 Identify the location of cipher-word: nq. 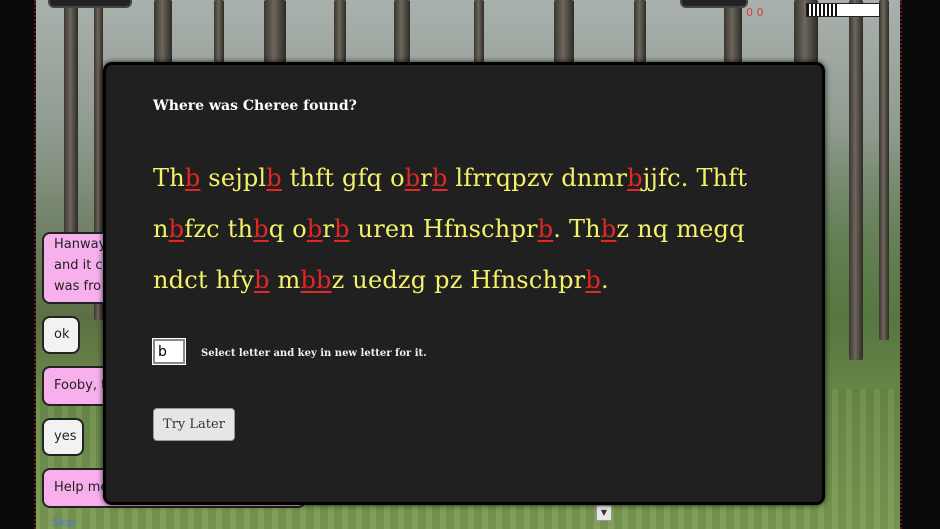
(652, 229).